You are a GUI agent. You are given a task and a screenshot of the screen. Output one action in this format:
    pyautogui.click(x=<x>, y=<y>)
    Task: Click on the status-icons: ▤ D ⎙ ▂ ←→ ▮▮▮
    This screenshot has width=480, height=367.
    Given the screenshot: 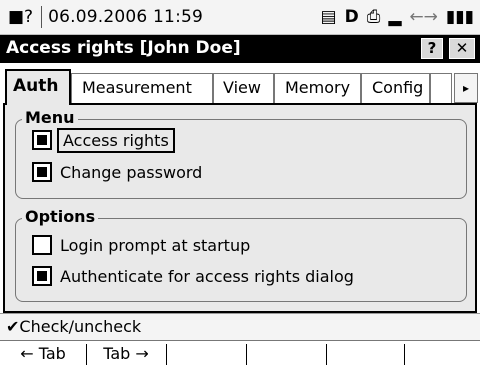 What is the action you would take?
    pyautogui.click(x=397, y=17)
    